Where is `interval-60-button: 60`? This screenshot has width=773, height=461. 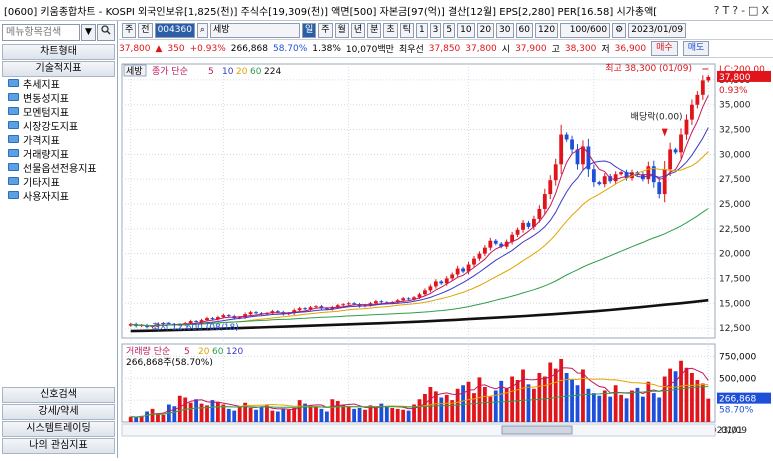 interval-60-button: 60 is located at coordinates (524, 30).